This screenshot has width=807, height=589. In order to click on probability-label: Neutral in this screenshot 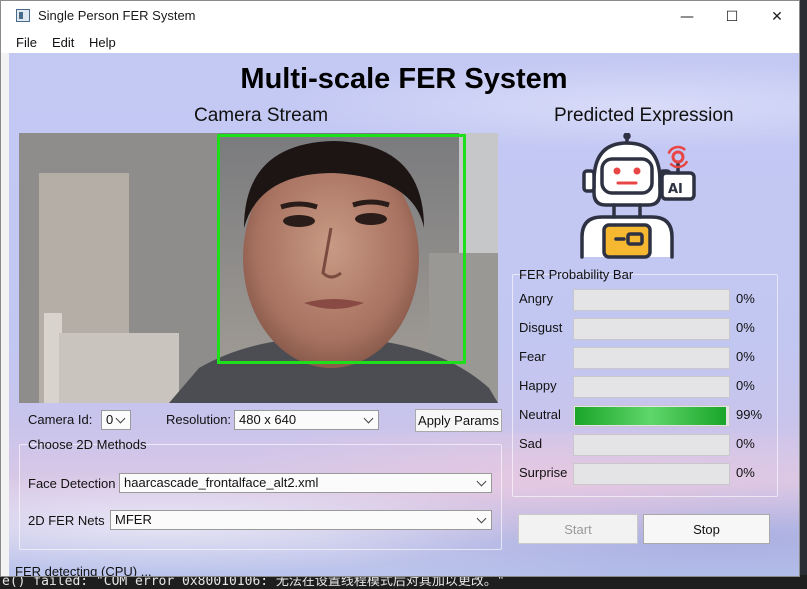, I will do `click(540, 414)`.